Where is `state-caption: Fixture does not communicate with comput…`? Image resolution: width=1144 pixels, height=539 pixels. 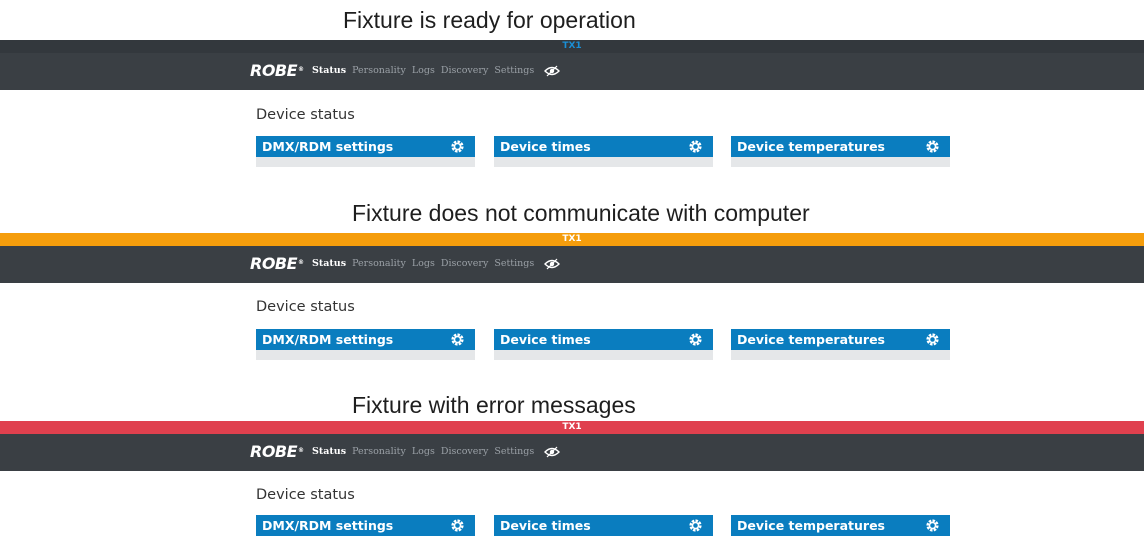 state-caption: Fixture does not communicate with comput… is located at coordinates (581, 213).